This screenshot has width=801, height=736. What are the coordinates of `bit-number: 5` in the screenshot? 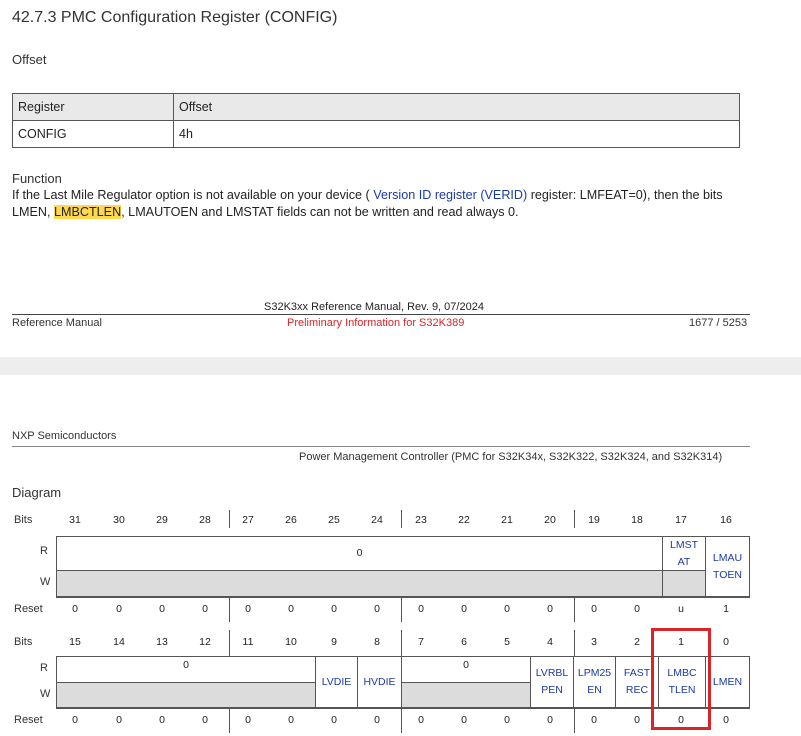 It's located at (507, 642).